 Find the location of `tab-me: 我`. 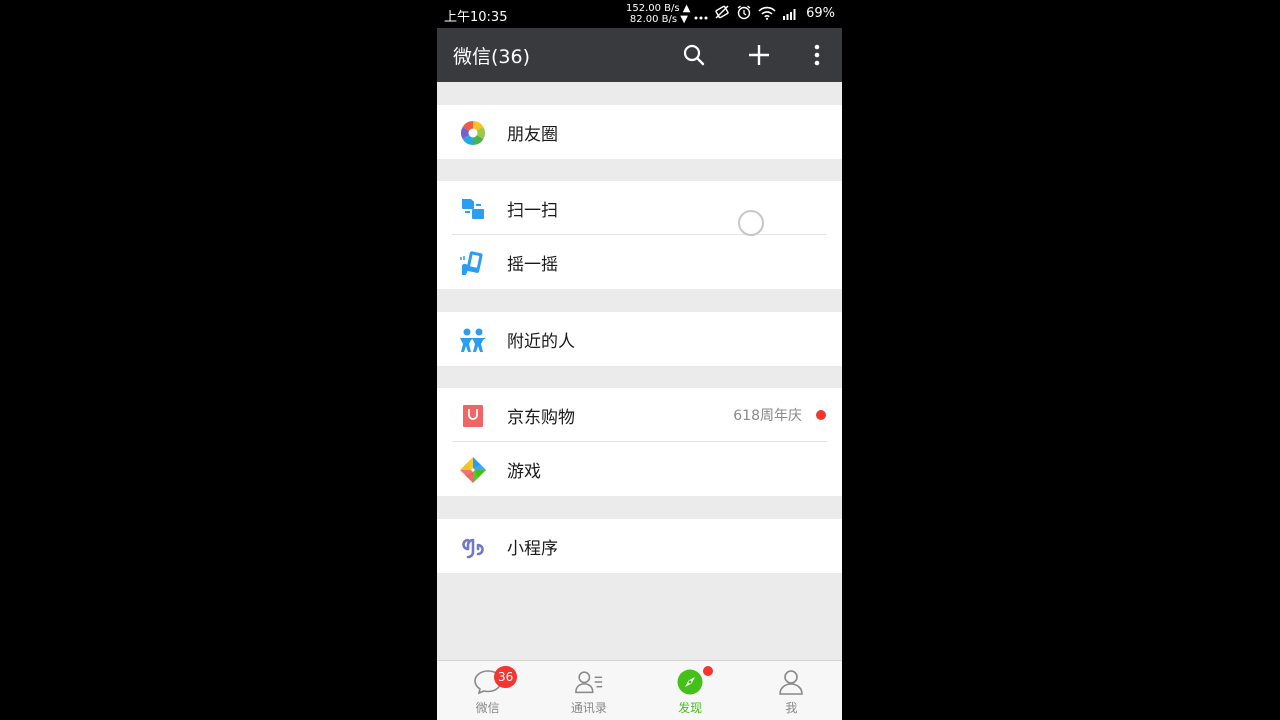

tab-me: 我 is located at coordinates (791, 690).